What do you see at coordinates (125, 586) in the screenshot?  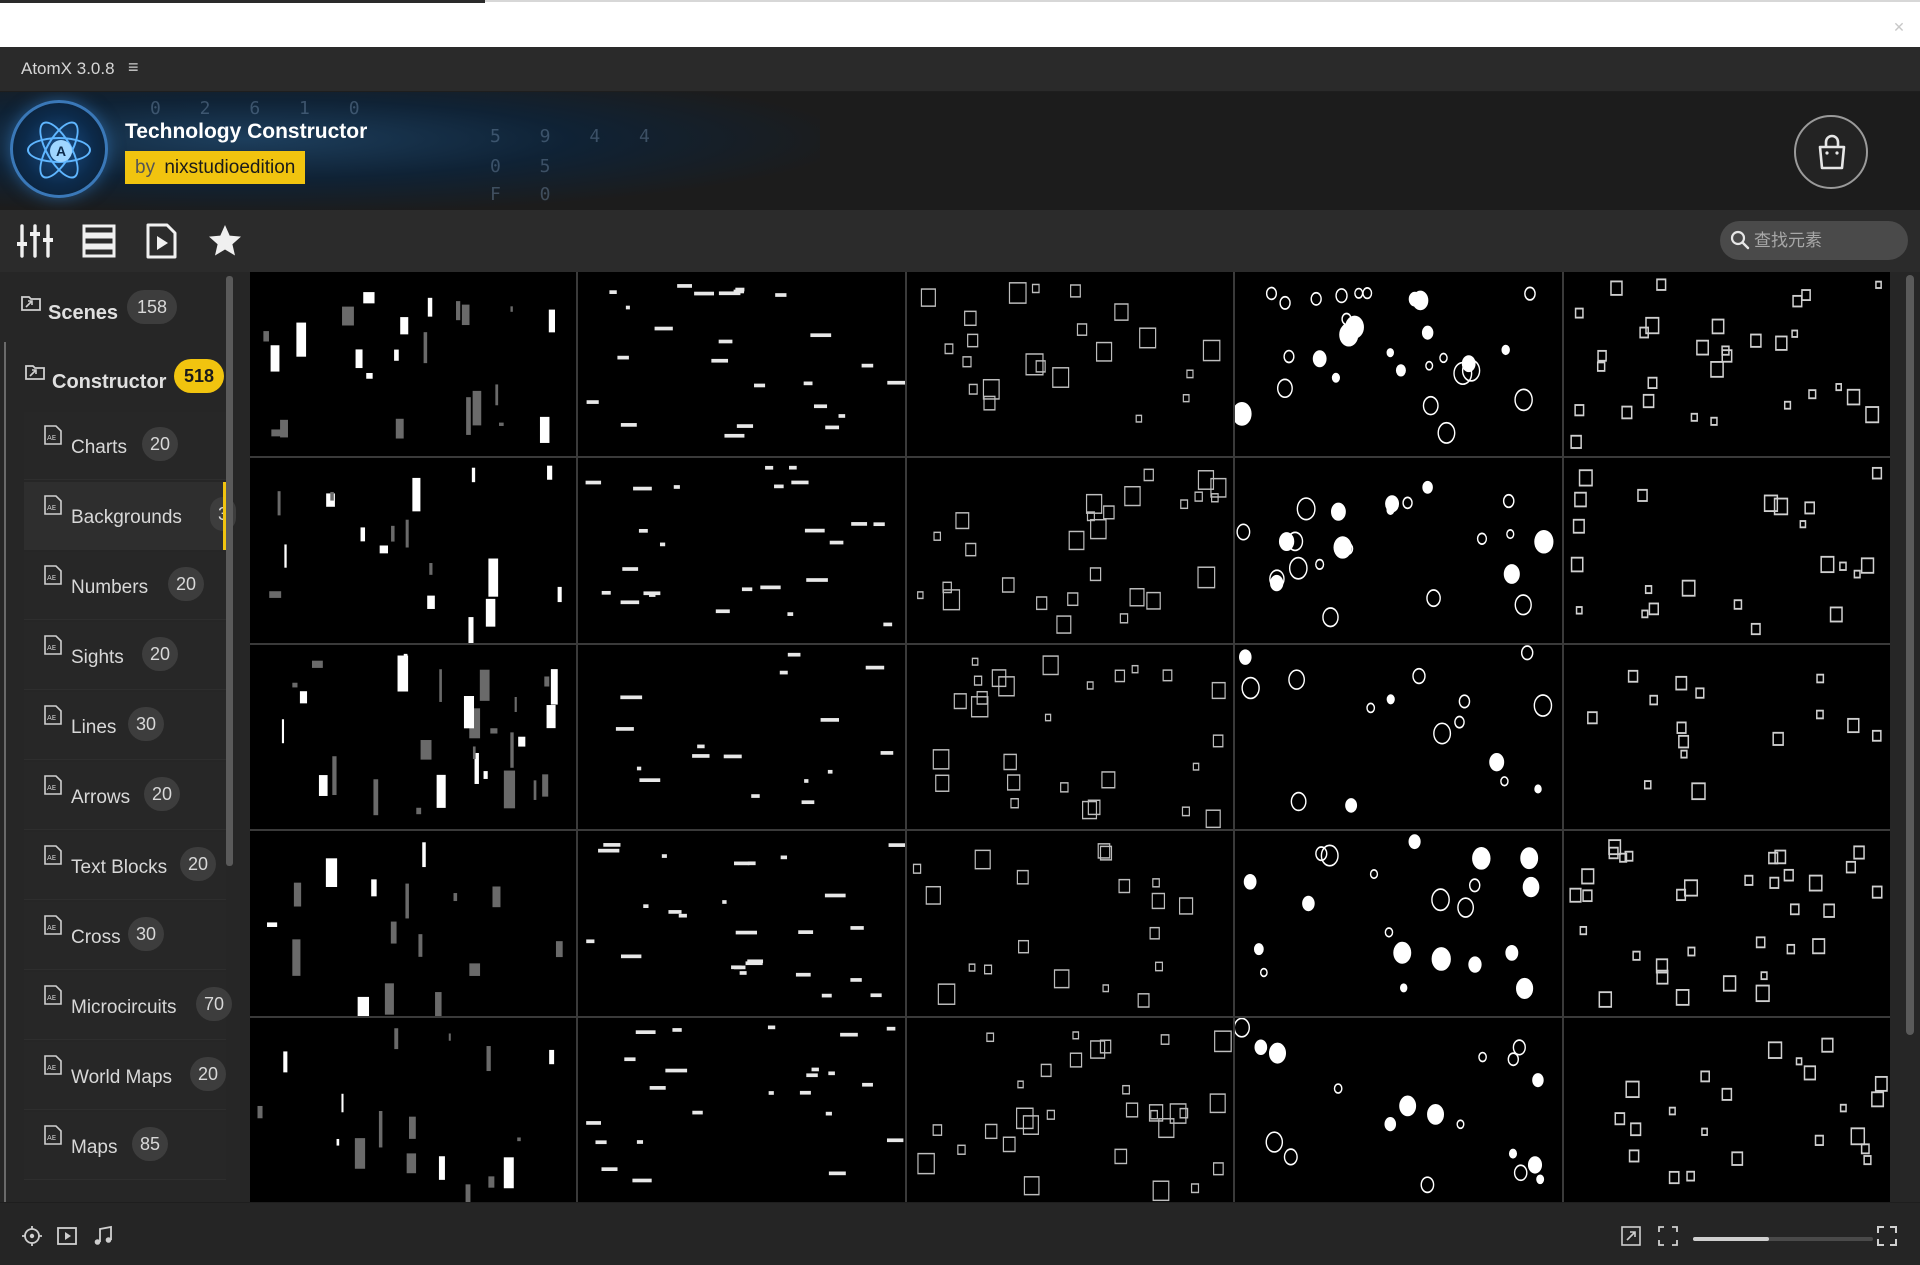 I see `sidebar-item-numbers: AE Numbers 20` at bounding box center [125, 586].